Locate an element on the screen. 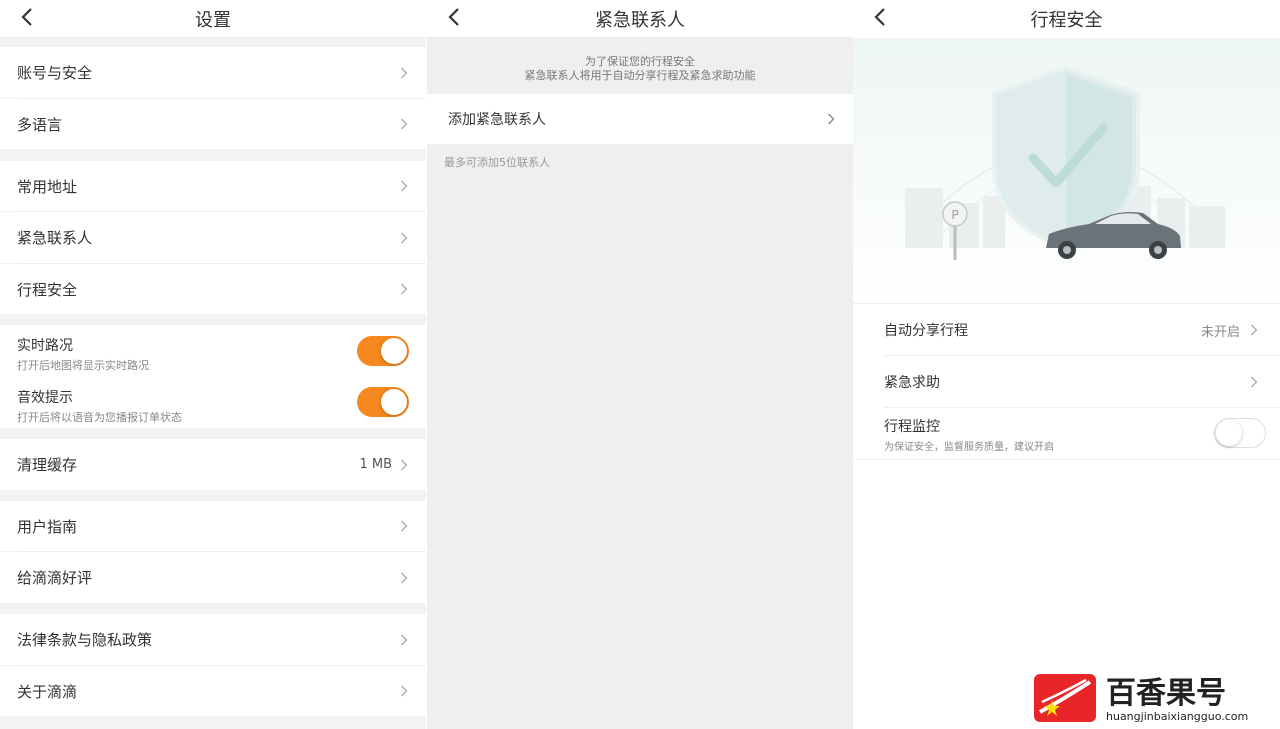 Image resolution: width=1280 pixels, height=729 pixels. safety-navbar: 行程安全 is located at coordinates (1066, 19).